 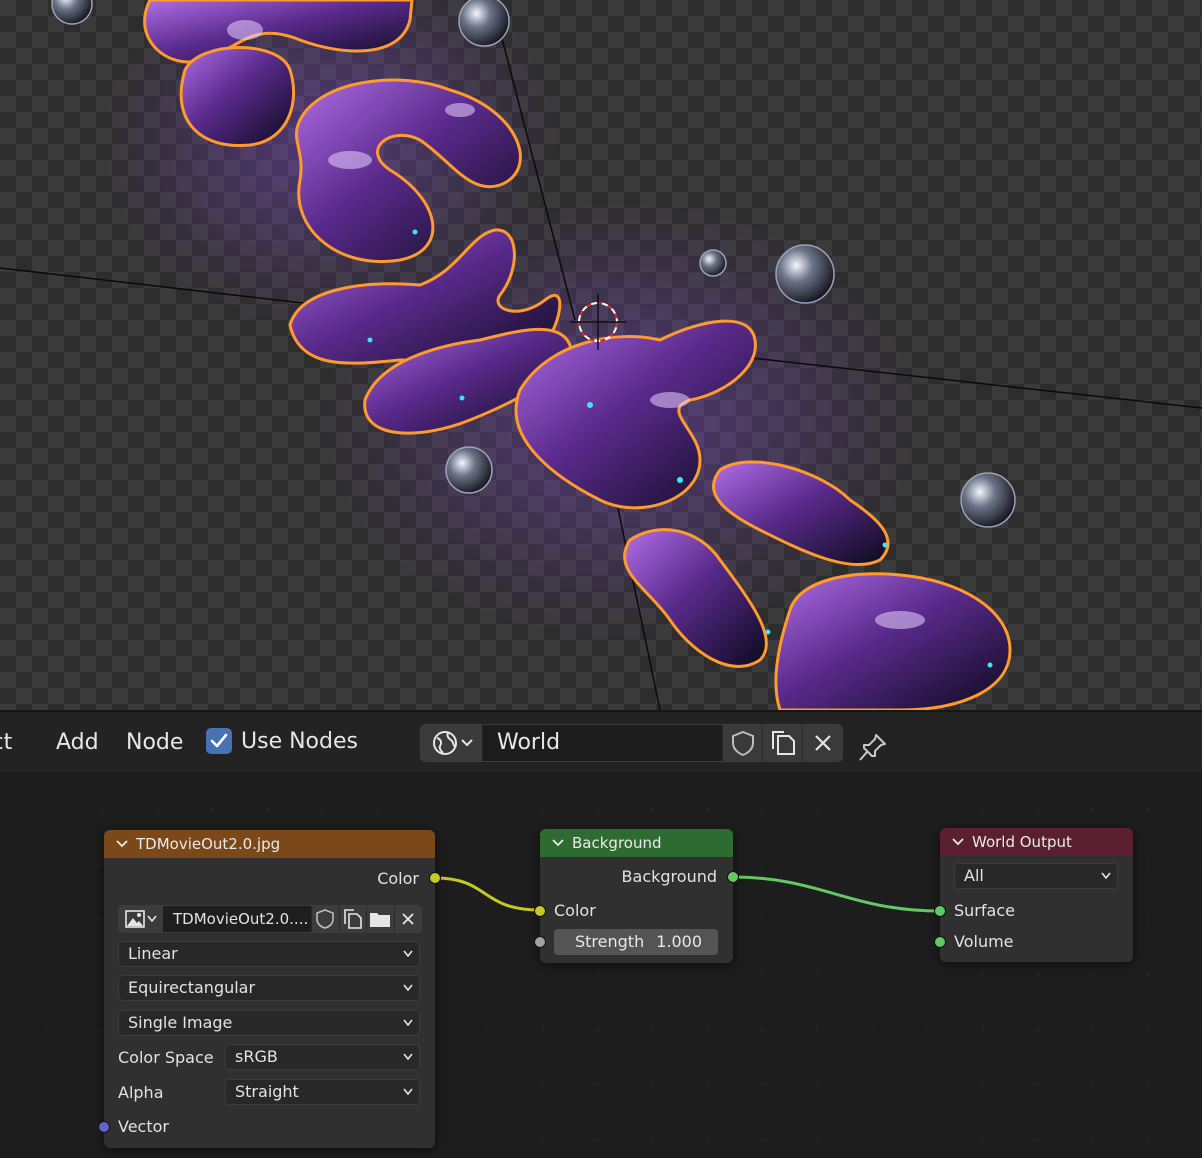 What do you see at coordinates (873, 747) in the screenshot?
I see `pin-icon` at bounding box center [873, 747].